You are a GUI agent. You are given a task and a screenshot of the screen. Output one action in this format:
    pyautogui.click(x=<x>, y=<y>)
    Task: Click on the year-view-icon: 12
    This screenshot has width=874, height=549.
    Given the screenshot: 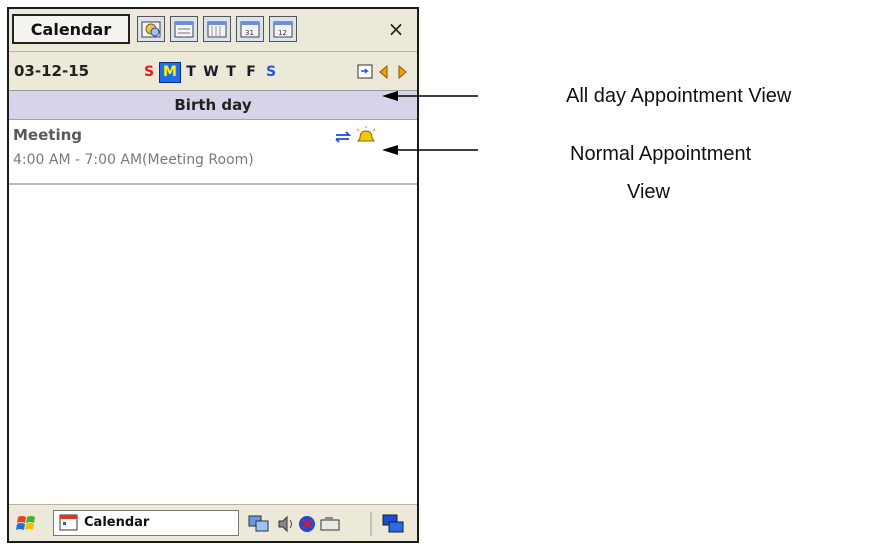 What is the action you would take?
    pyautogui.click(x=283, y=29)
    